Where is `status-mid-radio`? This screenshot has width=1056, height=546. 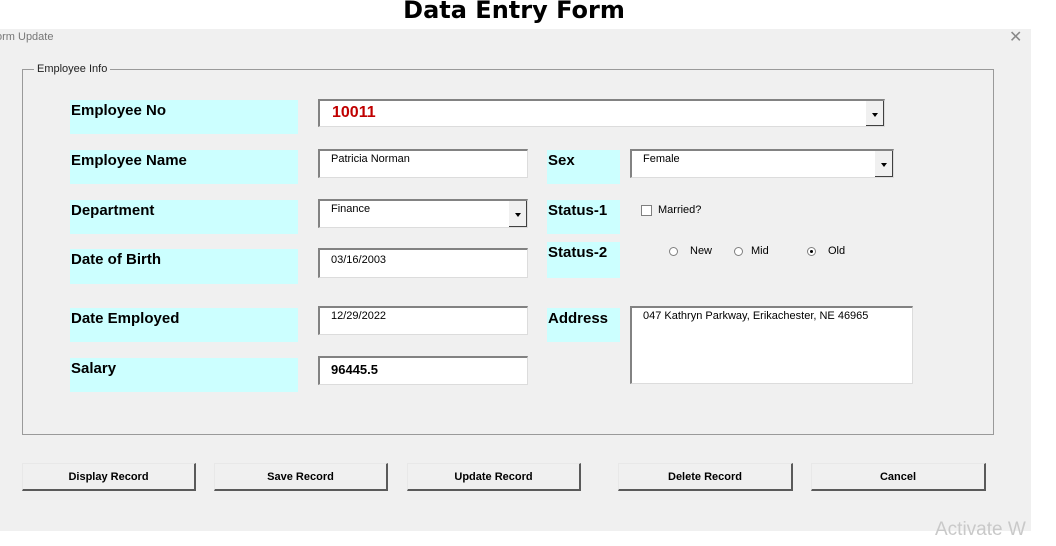
status-mid-radio is located at coordinates (738, 251).